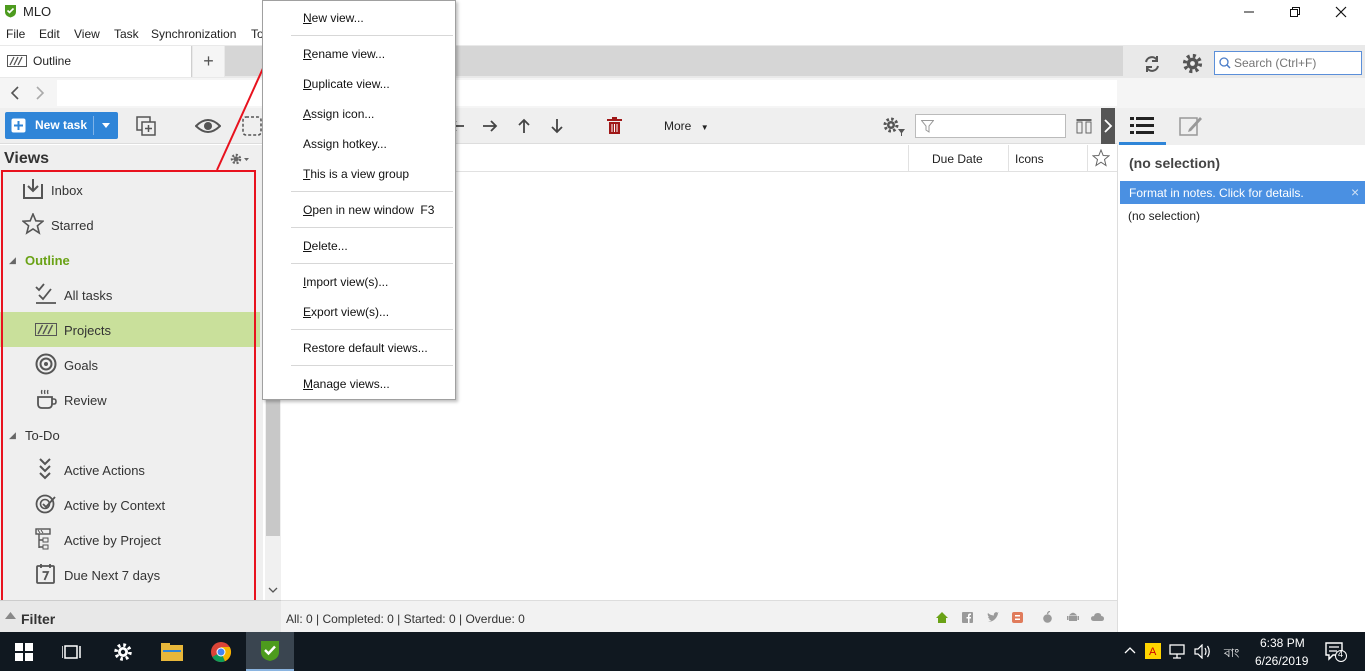 This screenshot has height=671, width=1365. Describe the element at coordinates (1175, 163) in the screenshot. I see `selection-title: (no selection)` at that location.